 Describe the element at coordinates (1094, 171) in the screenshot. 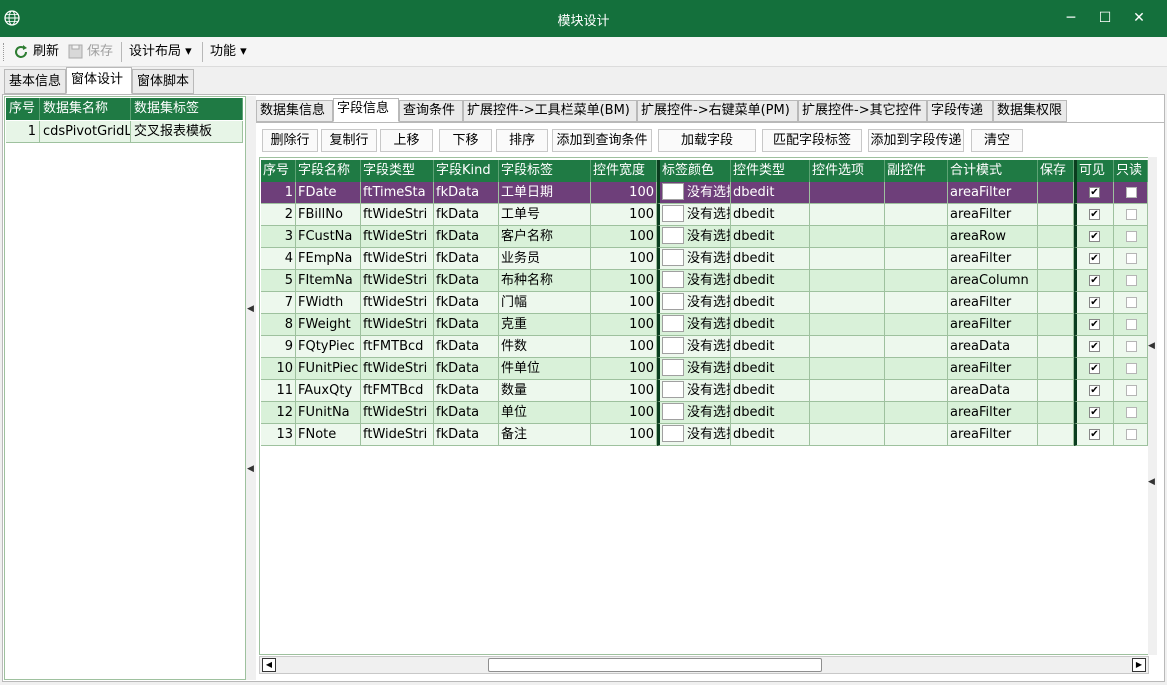

I see `column-header: 可见` at that location.